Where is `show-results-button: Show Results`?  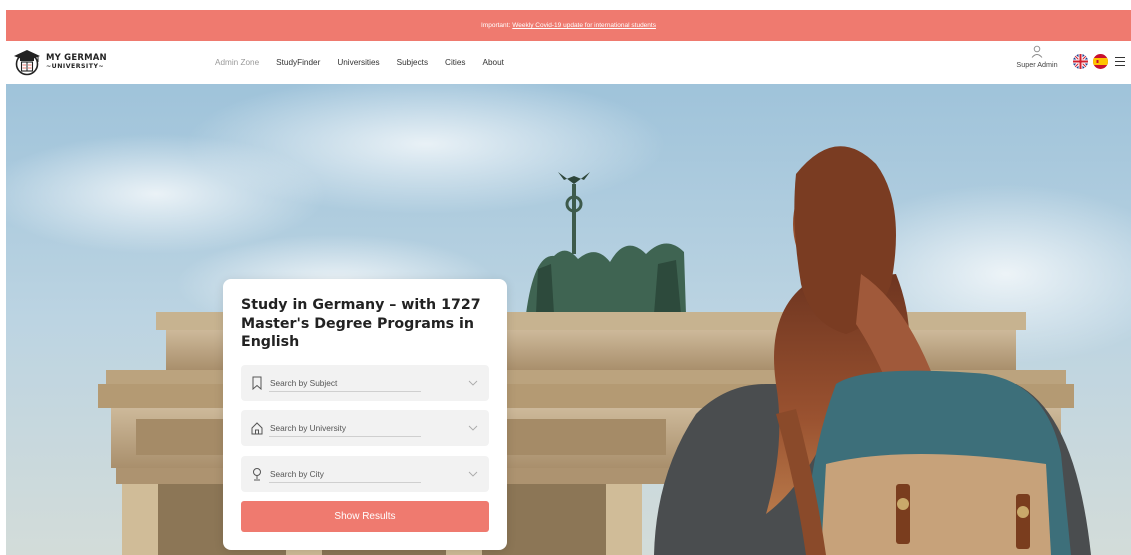
show-results-button: Show Results is located at coordinates (365, 516).